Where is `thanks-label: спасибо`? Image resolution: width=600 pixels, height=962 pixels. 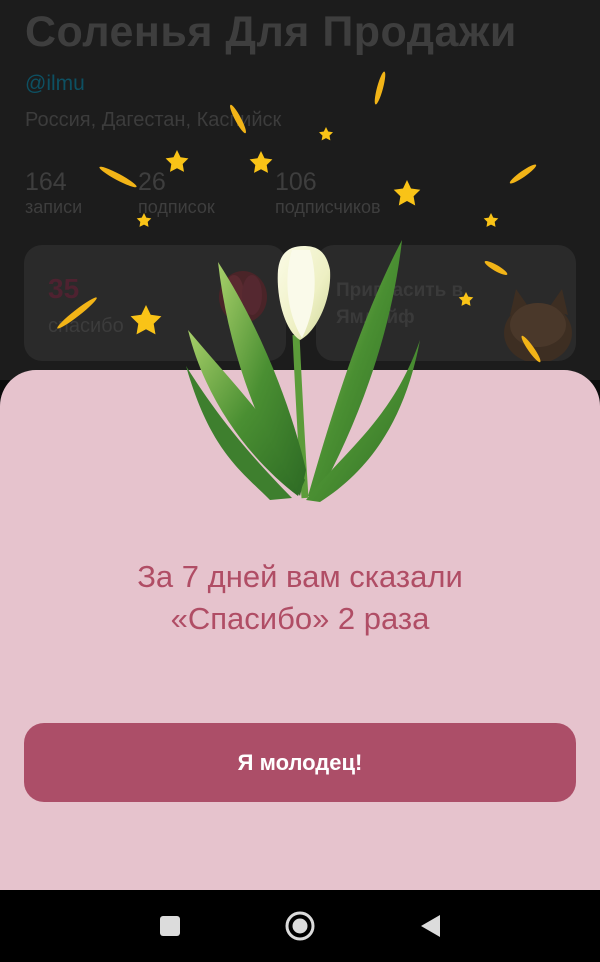
thanks-label: спасибо is located at coordinates (86, 326).